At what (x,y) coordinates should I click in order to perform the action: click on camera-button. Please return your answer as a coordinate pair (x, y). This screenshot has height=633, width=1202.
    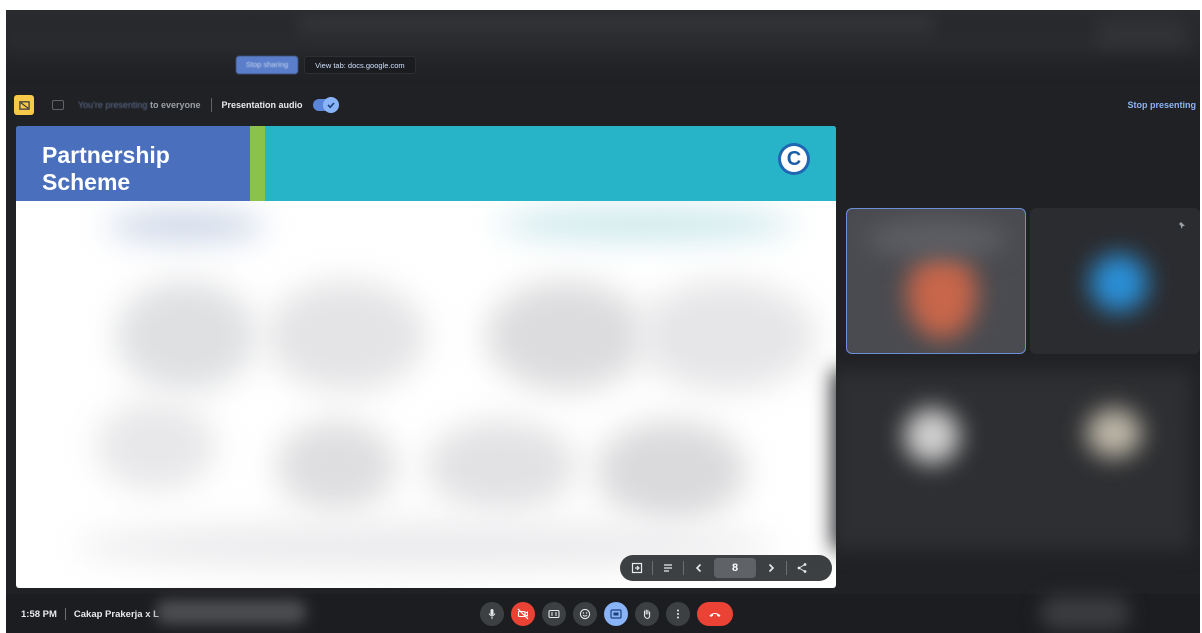
    Looking at the image, I should click on (523, 614).